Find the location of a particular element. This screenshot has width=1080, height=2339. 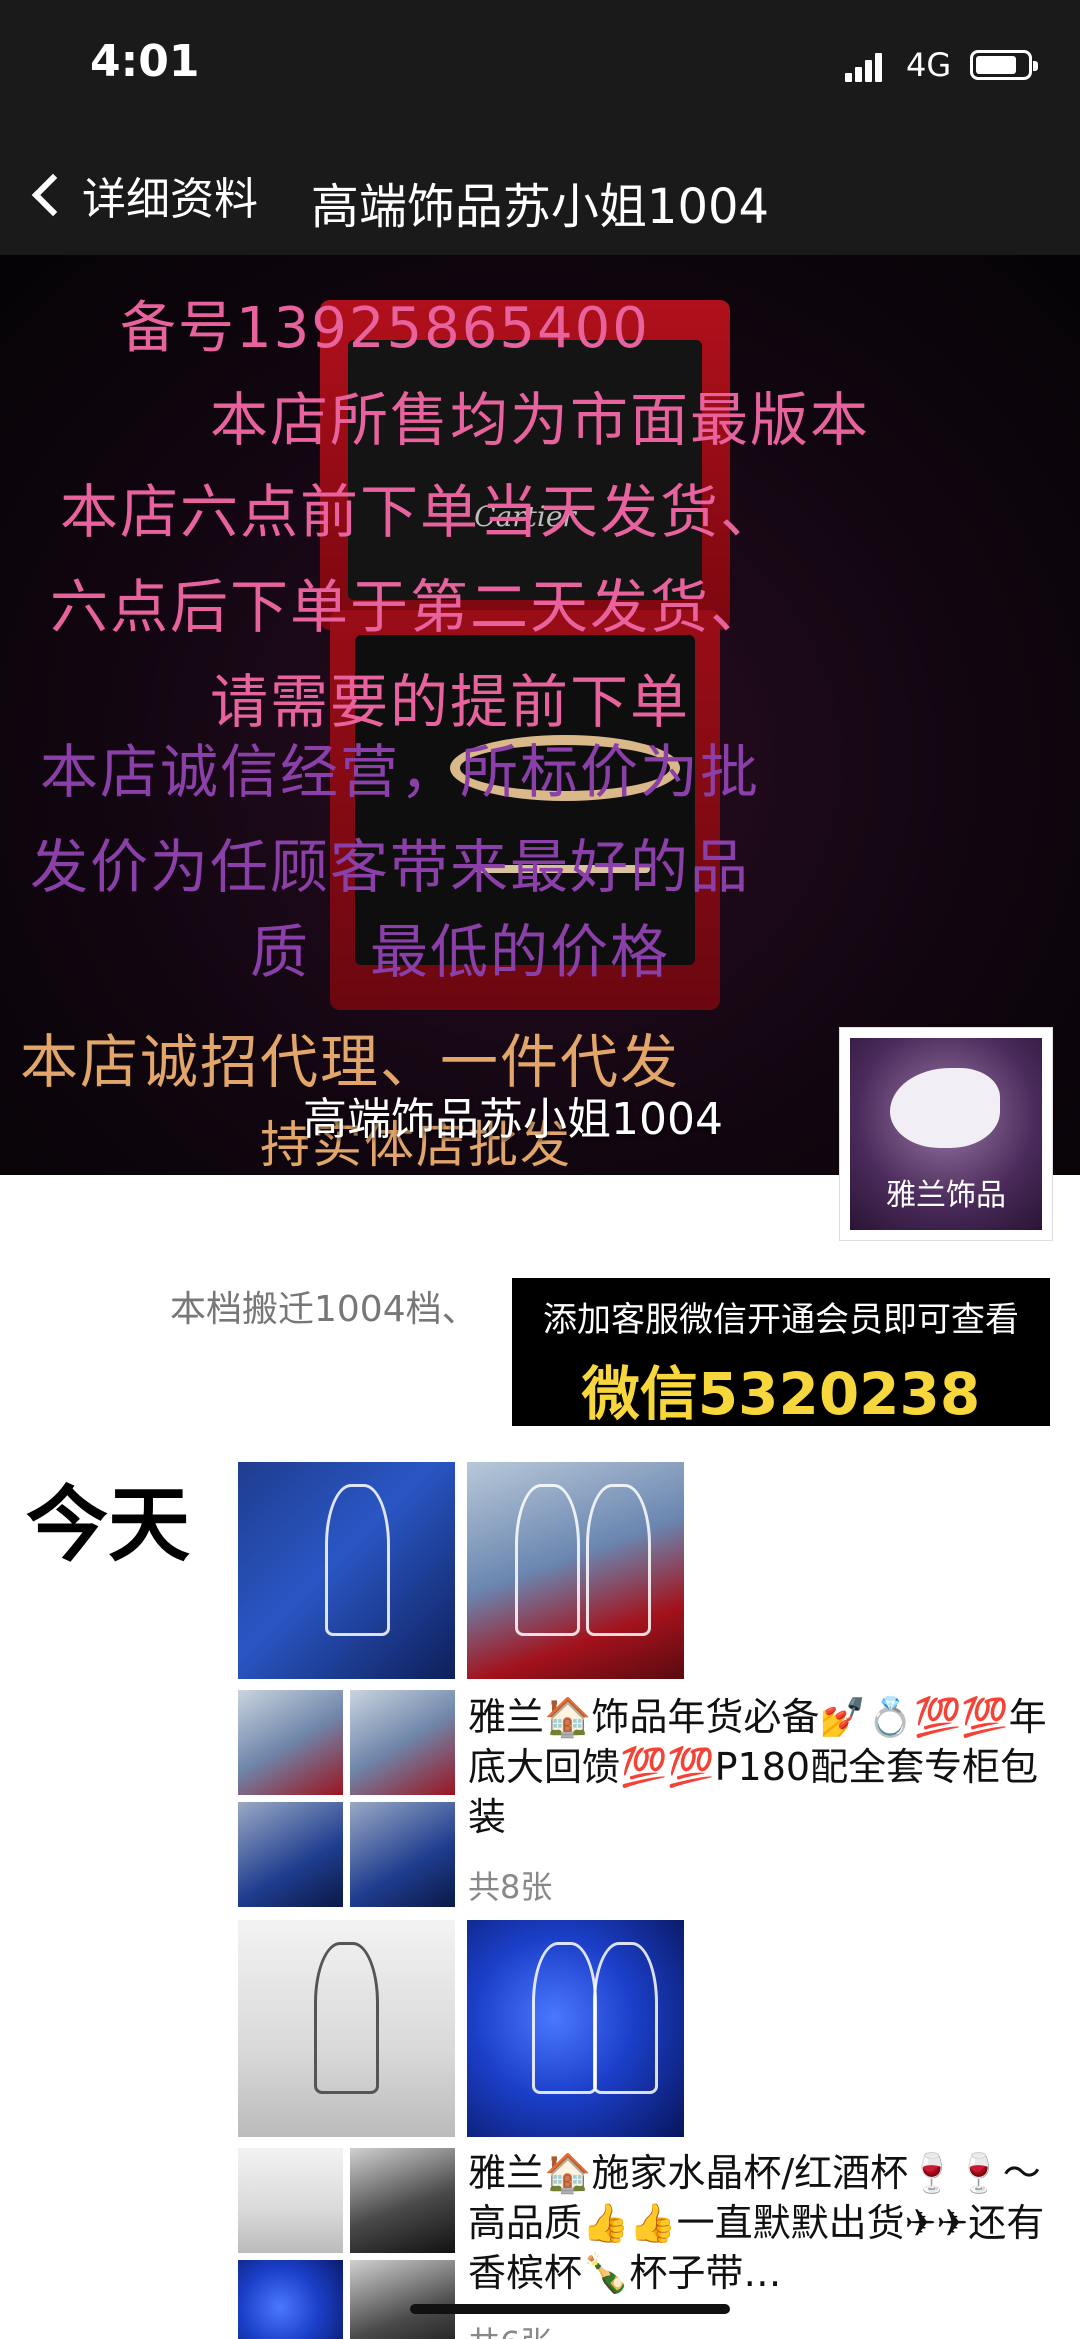

banner-text: 添加客服微信开通会员即可查看 is located at coordinates (781, 1320).